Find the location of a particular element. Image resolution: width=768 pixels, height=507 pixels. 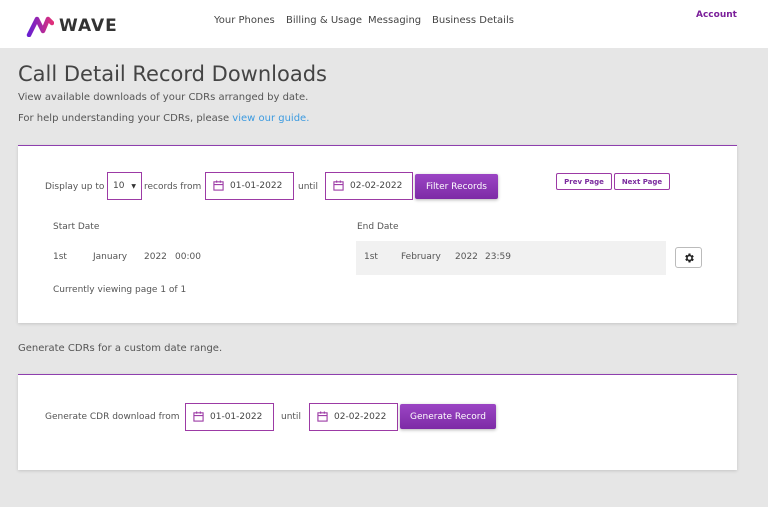

nav-link-your-phones: Your Phones is located at coordinates (244, 20).